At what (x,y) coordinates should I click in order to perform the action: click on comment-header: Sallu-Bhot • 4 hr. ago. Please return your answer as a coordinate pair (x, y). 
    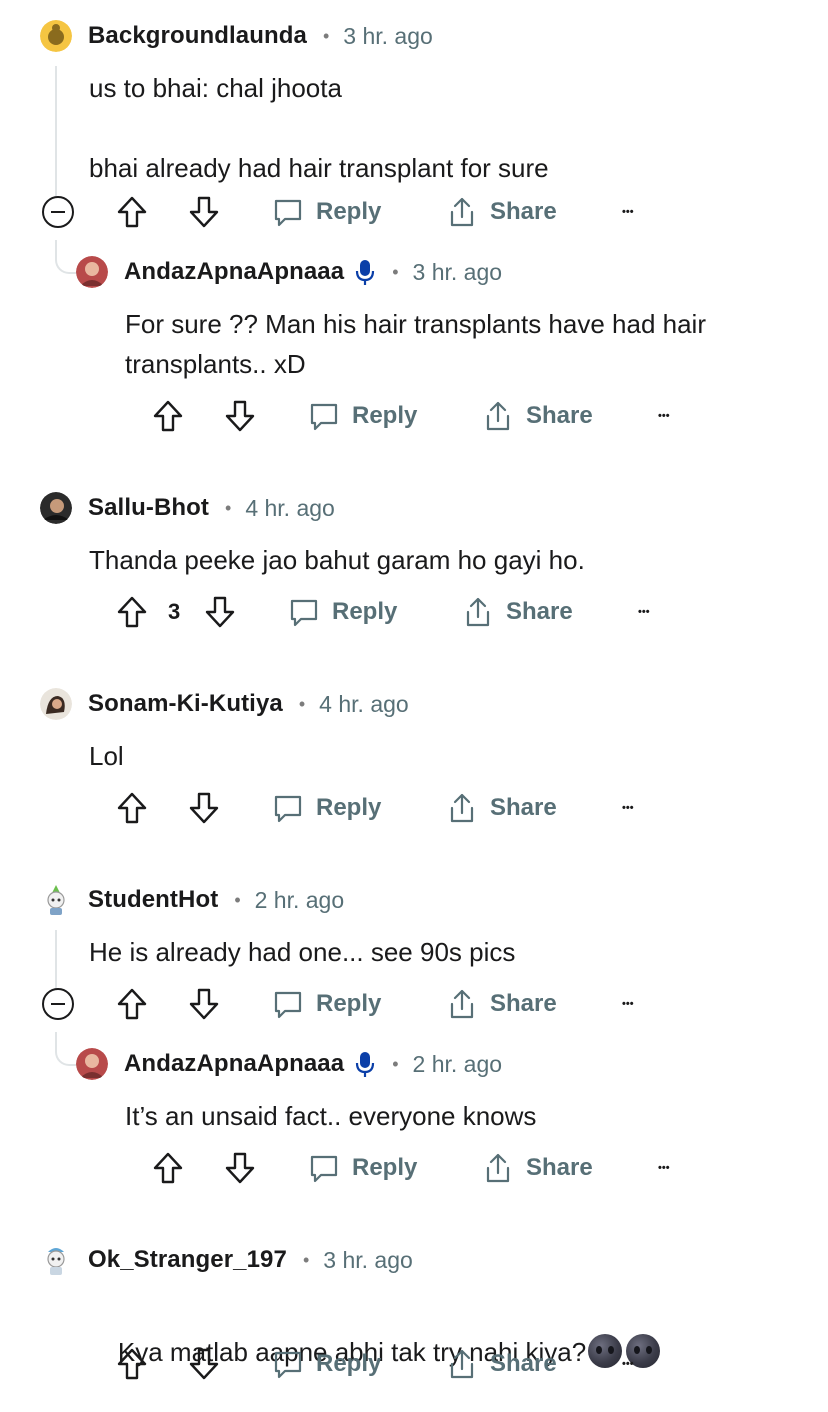
    Looking at the image, I should click on (187, 508).